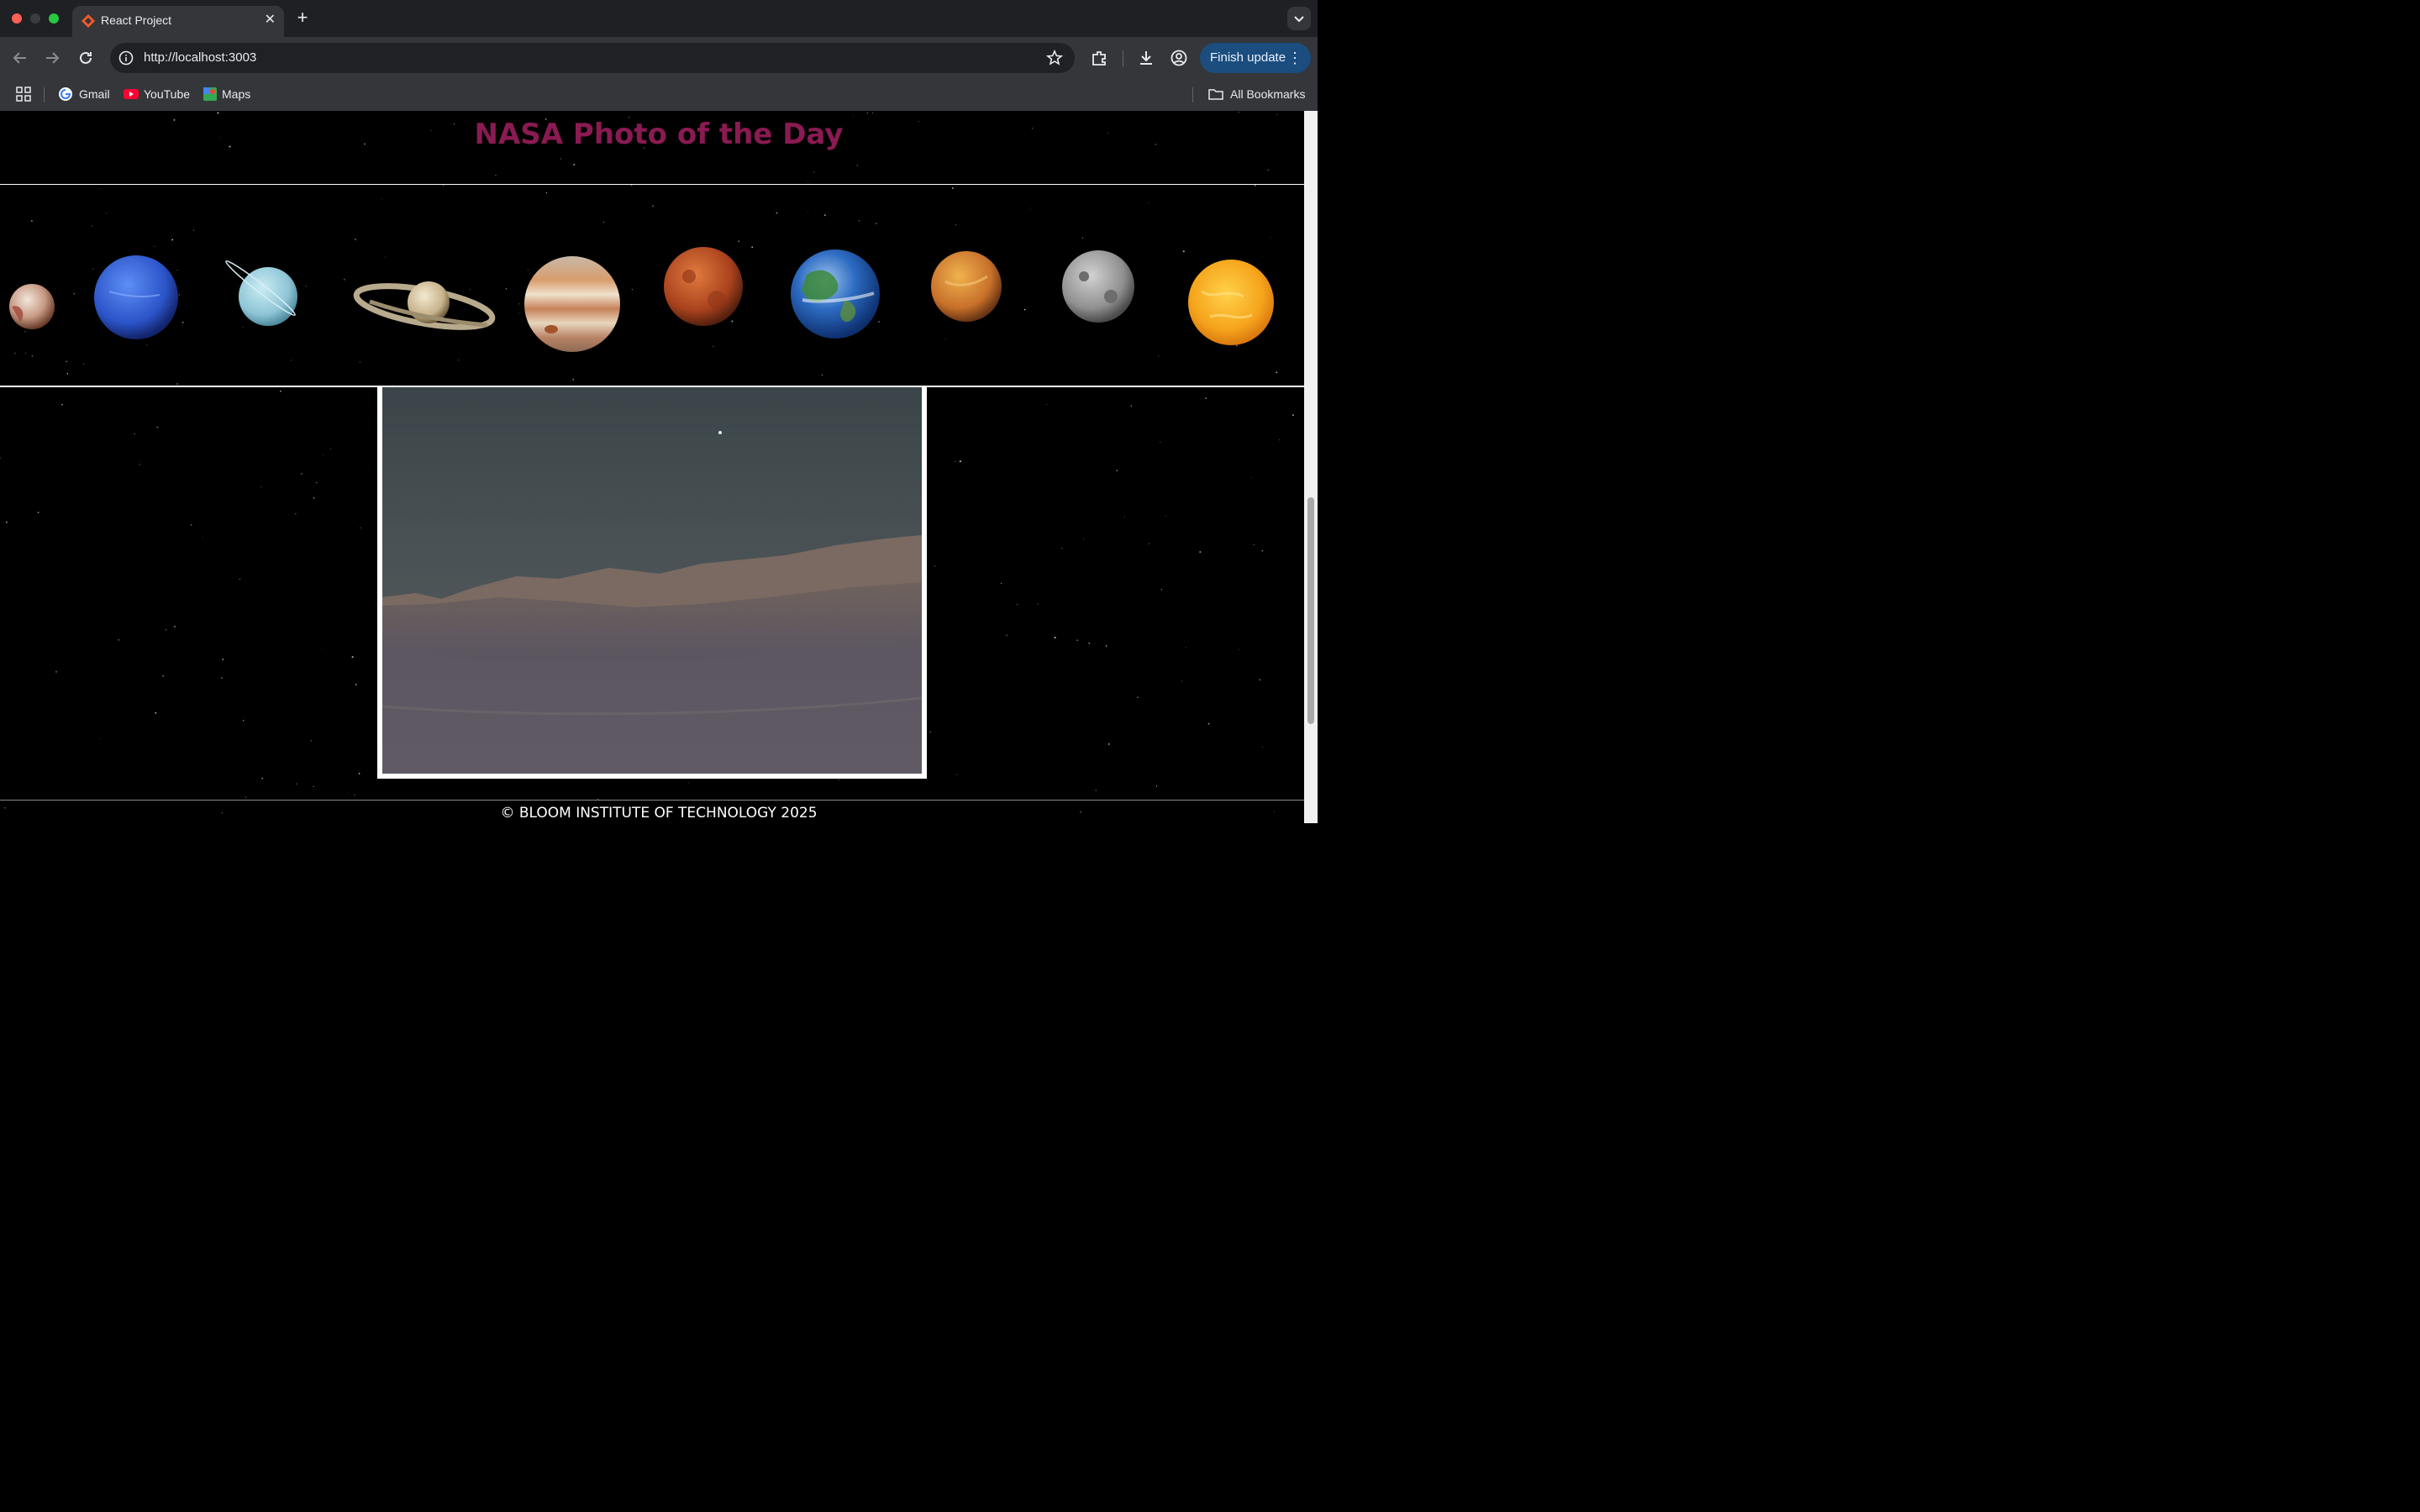 This screenshot has height=1512, width=2420. I want to click on minimize-window-button, so click(35, 18).